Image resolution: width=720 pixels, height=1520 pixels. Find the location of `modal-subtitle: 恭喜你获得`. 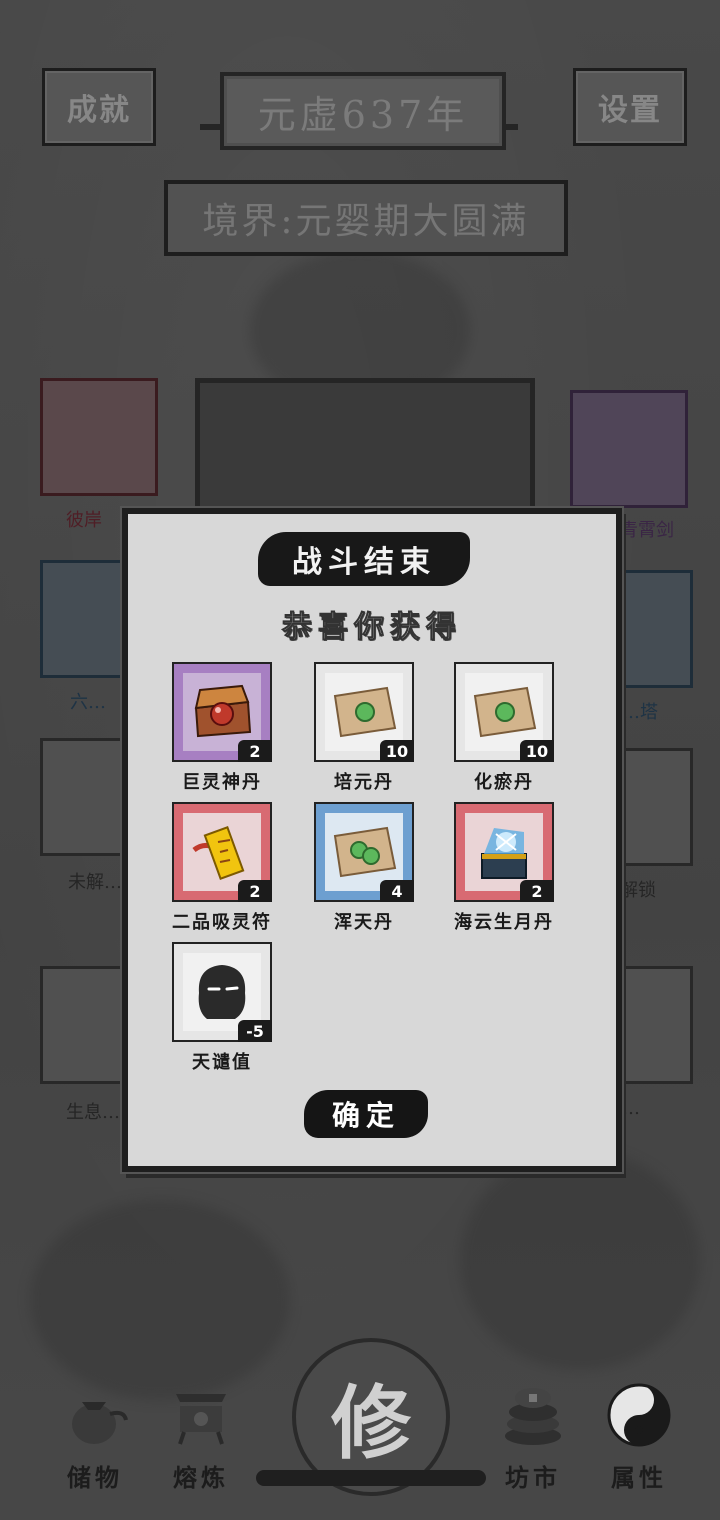

modal-subtitle: 恭喜你获得 is located at coordinates (372, 628).